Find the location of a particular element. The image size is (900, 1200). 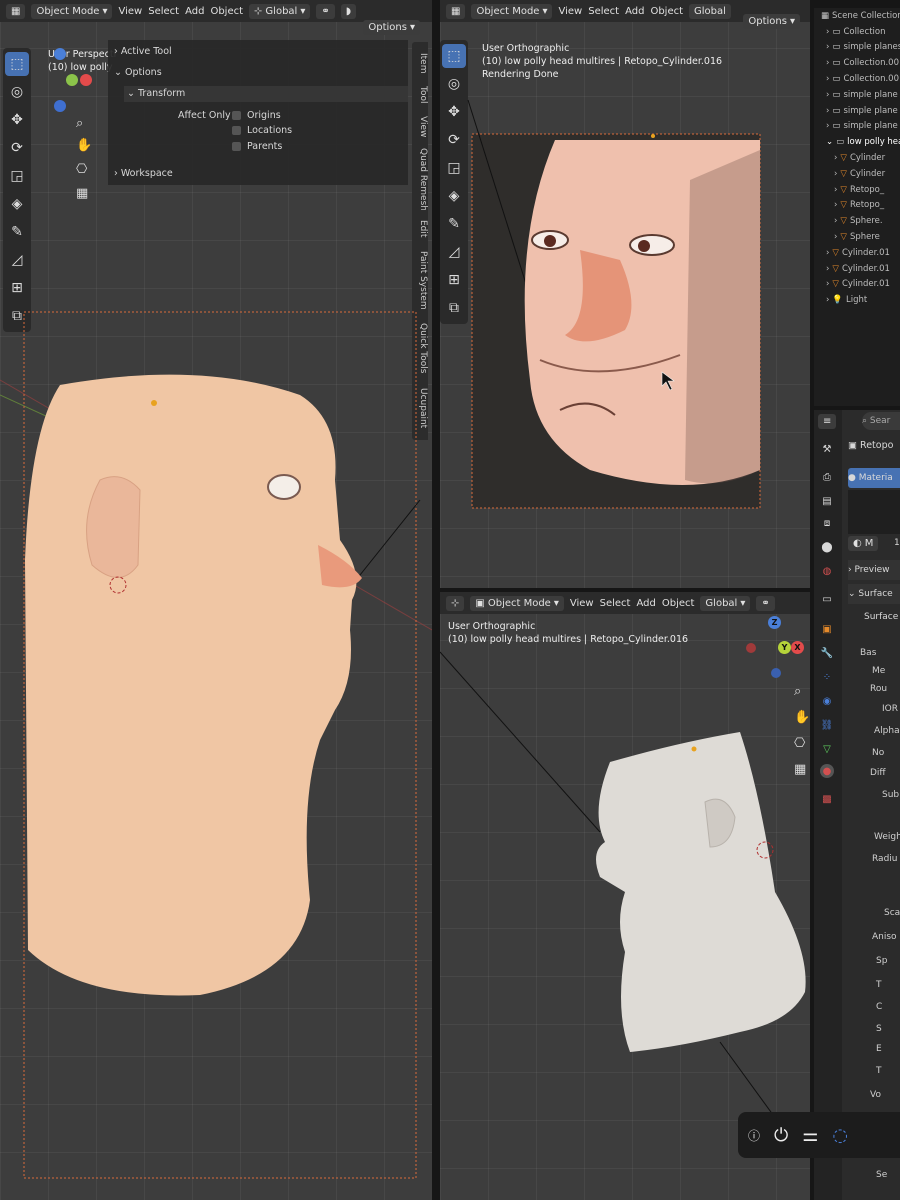

outliner-row: › ▭ simple planes is located at coordinates (859, 48).